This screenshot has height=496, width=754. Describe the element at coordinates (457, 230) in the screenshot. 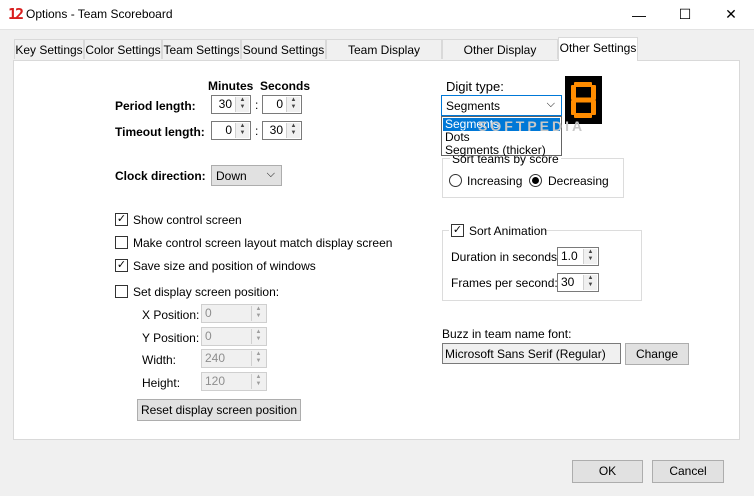

I see `sort-animation-checkbox: ✓` at that location.